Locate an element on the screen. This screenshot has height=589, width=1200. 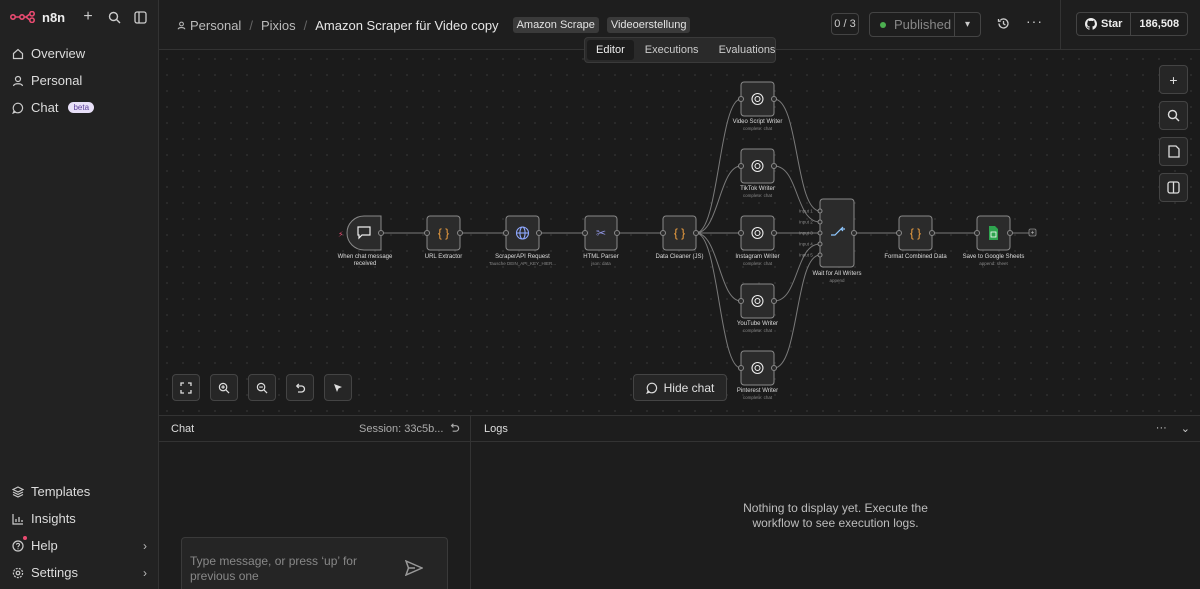
node-label: TikTok Writer is located at coordinates (757, 189).